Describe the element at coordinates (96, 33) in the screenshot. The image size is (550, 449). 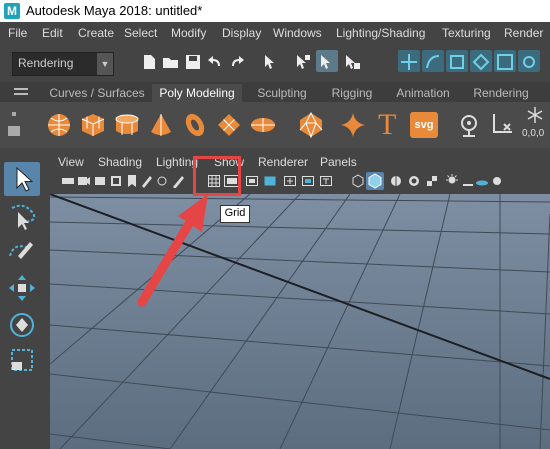
I see `menu-create: Create` at that location.